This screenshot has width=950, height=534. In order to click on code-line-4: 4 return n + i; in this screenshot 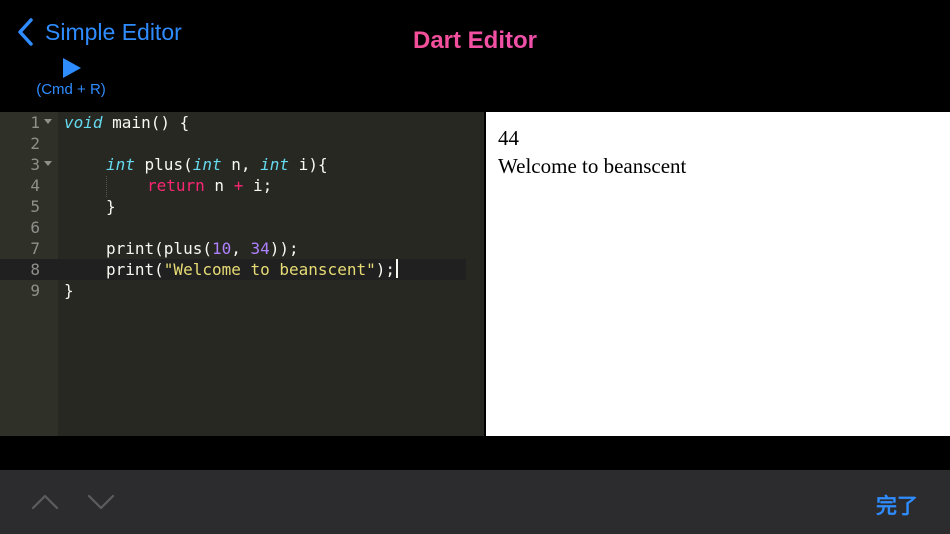, I will do `click(233, 185)`.